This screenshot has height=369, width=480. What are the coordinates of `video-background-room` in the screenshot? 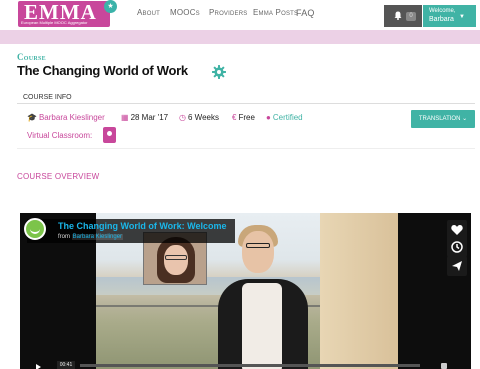 It's located at (359, 291).